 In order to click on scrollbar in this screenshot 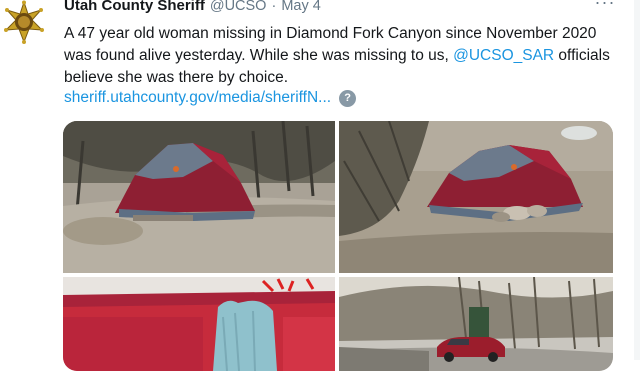, I will do `click(637, 180)`.